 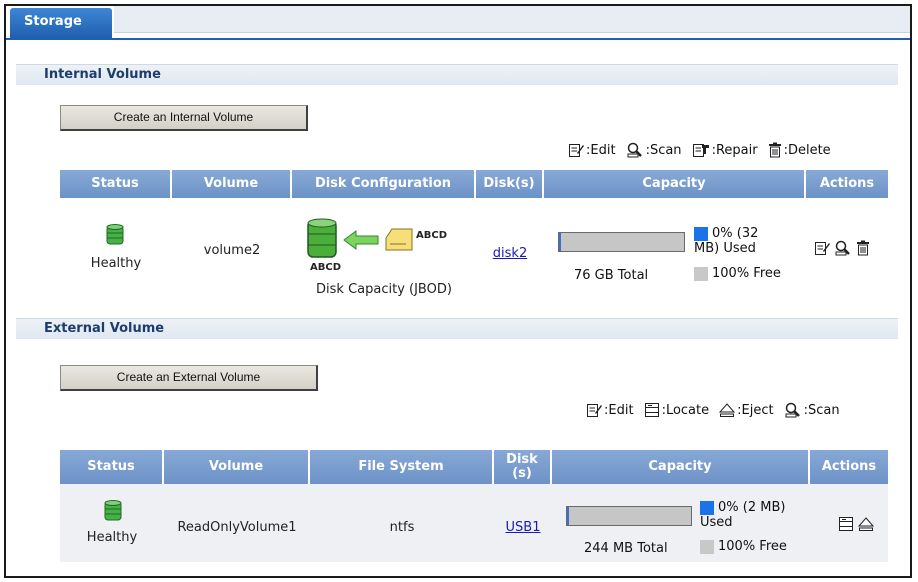 What do you see at coordinates (361, 240) in the screenshot?
I see `arrow-left-icon` at bounding box center [361, 240].